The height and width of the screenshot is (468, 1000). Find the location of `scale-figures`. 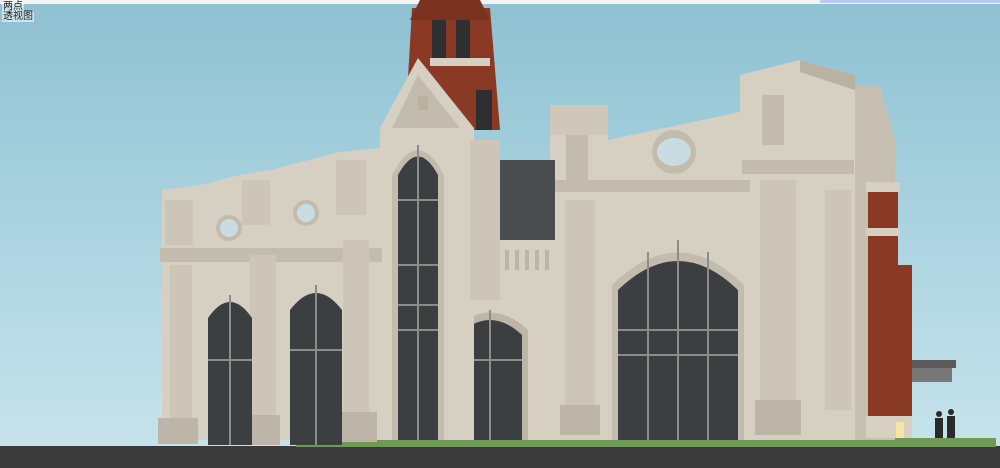

scale-figures is located at coordinates (945, 423).